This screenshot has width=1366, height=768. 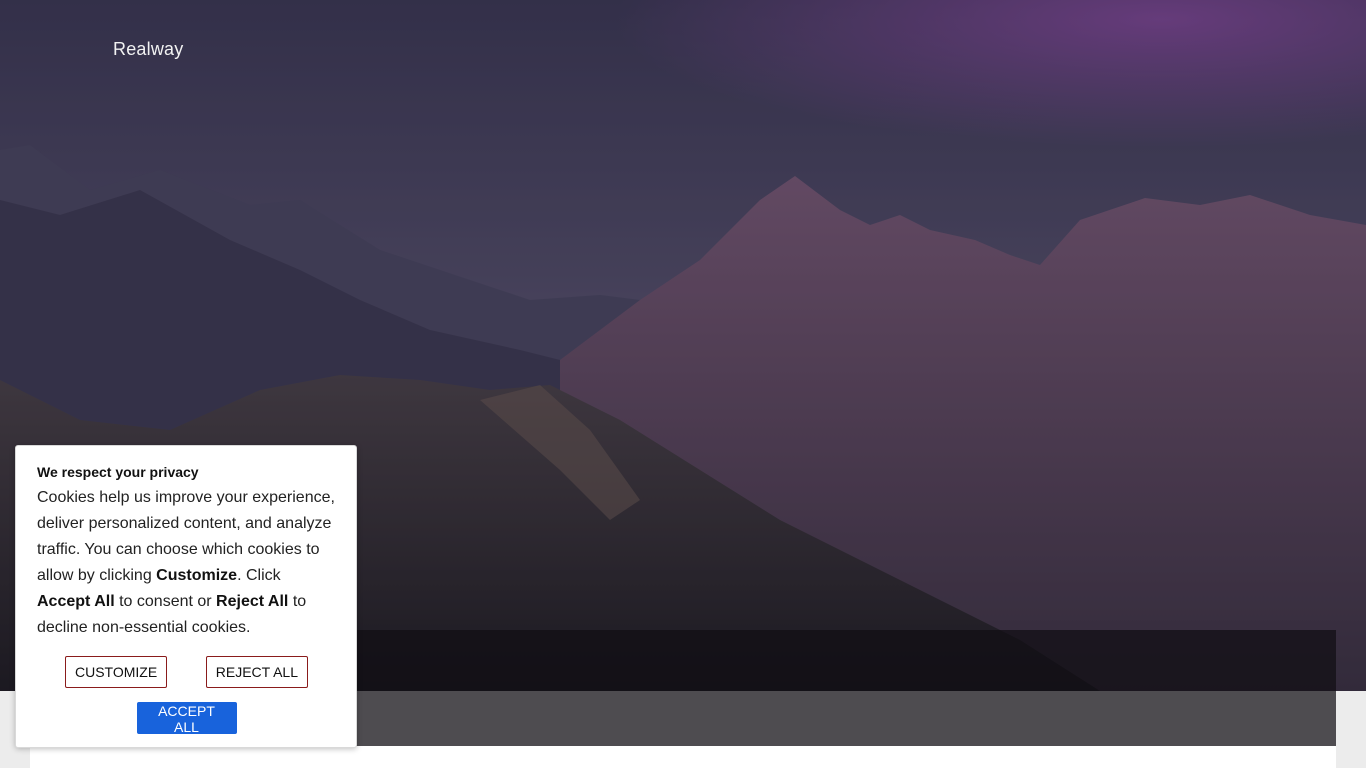 What do you see at coordinates (148, 49) in the screenshot?
I see `brand-logo-text: Realway` at bounding box center [148, 49].